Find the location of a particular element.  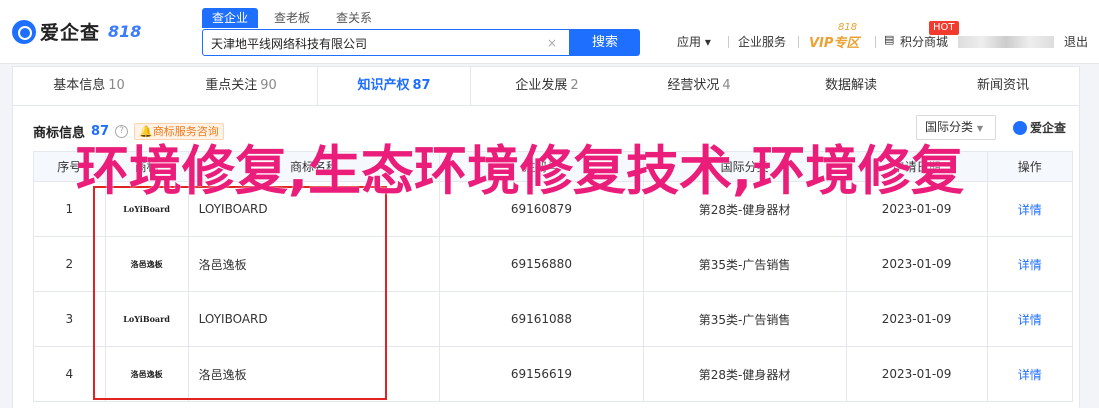

points-icon: ▤ is located at coordinates (889, 39).